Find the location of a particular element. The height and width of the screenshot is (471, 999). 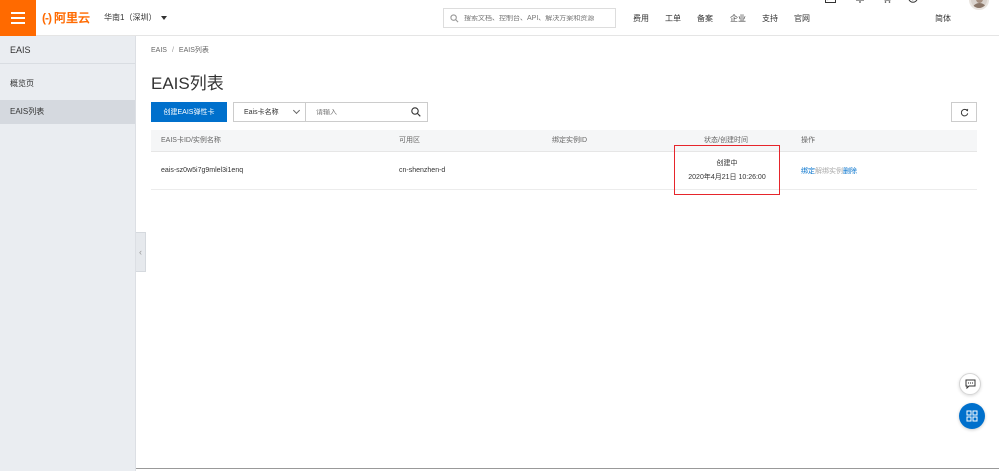

apps-grid-icon is located at coordinates (972, 416).